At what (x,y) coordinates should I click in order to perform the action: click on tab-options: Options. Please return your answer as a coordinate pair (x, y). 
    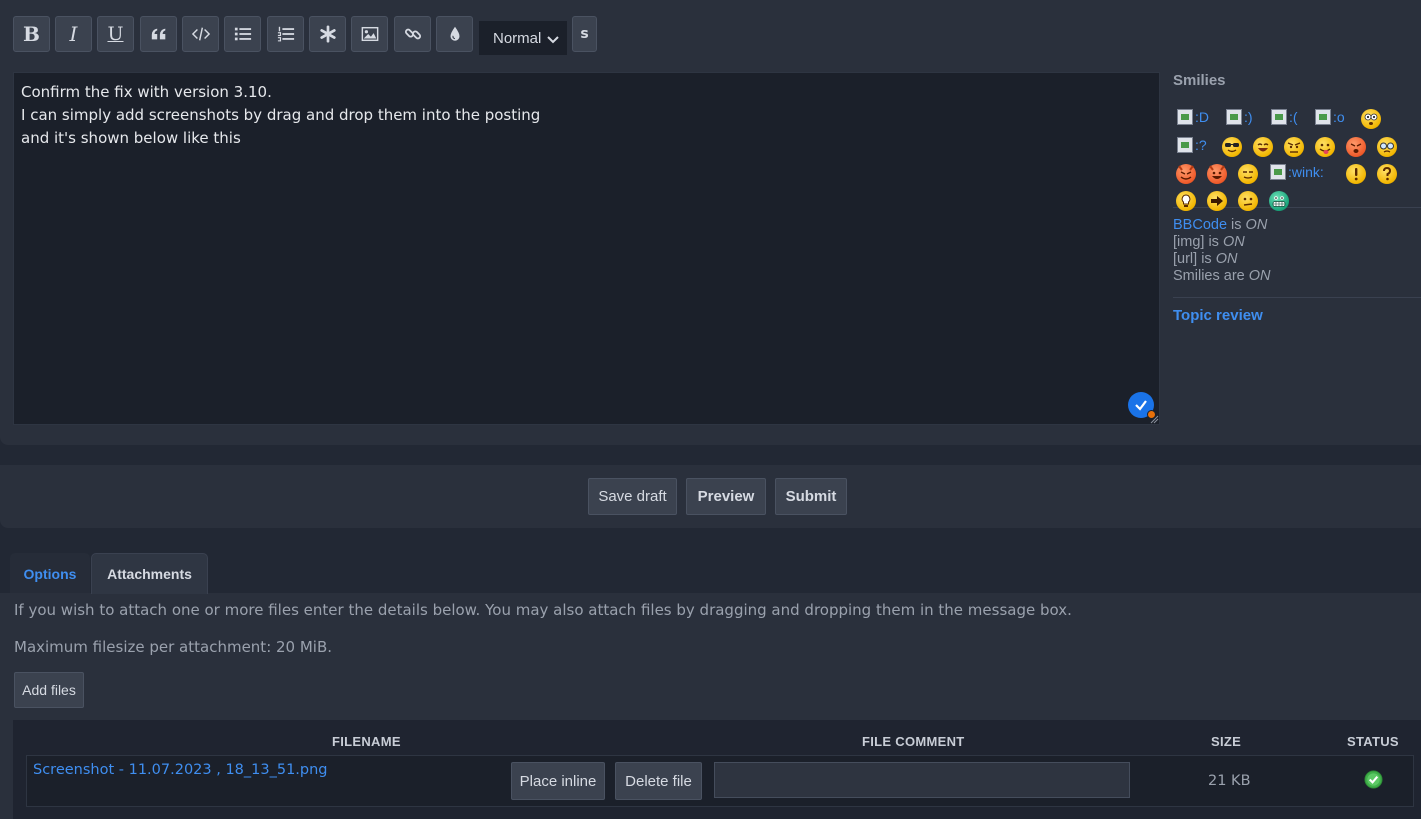
    Looking at the image, I should click on (50, 573).